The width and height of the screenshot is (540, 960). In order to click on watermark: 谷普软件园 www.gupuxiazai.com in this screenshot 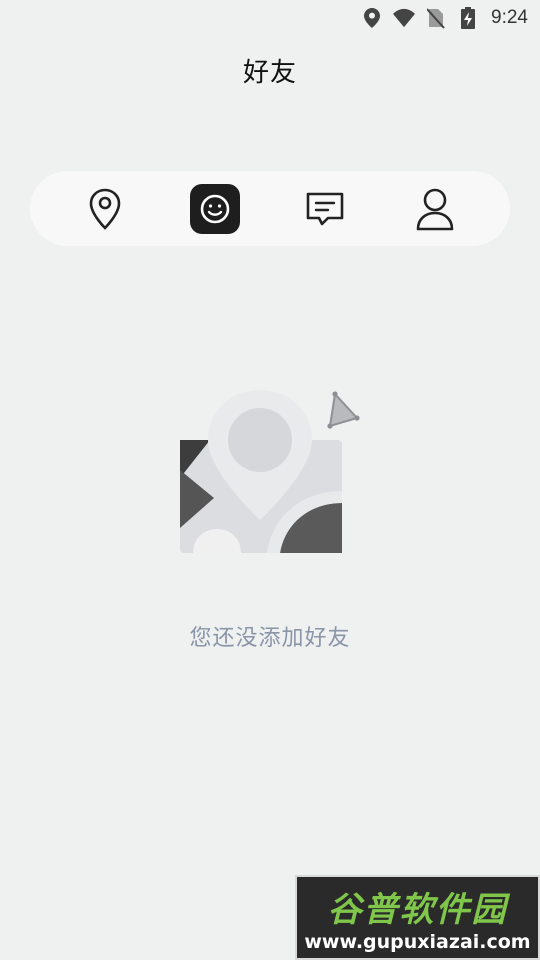, I will do `click(417, 917)`.